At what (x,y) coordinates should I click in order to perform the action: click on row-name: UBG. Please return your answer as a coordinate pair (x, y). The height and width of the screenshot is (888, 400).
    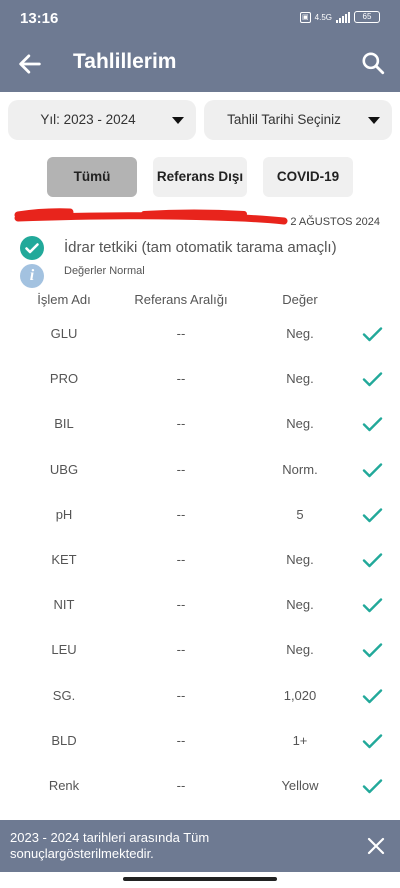
    Looking at the image, I should click on (64, 469).